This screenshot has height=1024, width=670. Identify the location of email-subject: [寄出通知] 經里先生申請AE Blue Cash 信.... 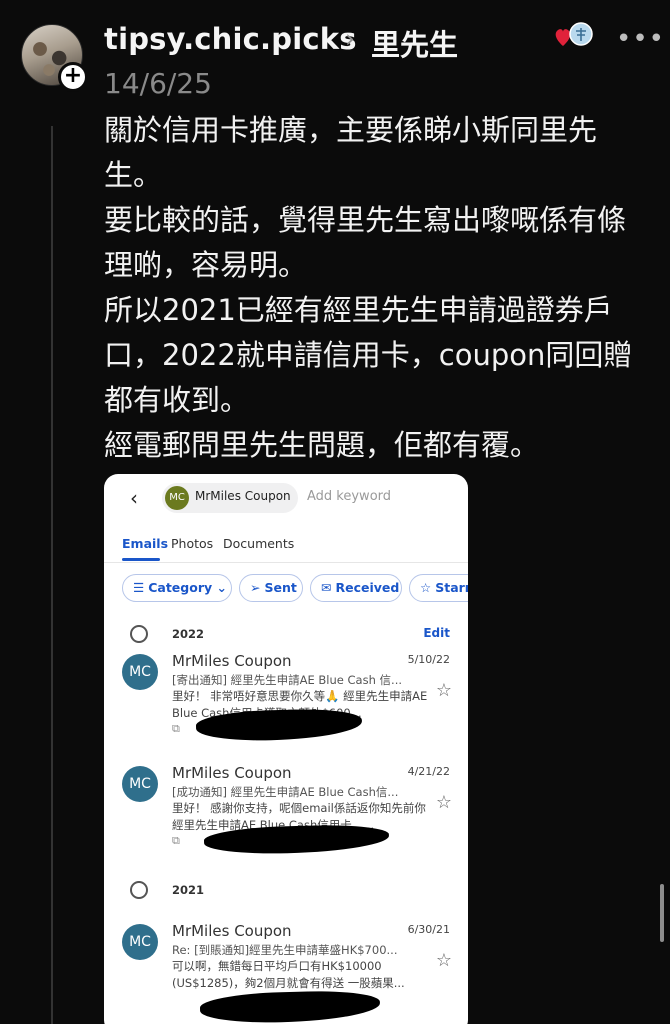
(287, 680).